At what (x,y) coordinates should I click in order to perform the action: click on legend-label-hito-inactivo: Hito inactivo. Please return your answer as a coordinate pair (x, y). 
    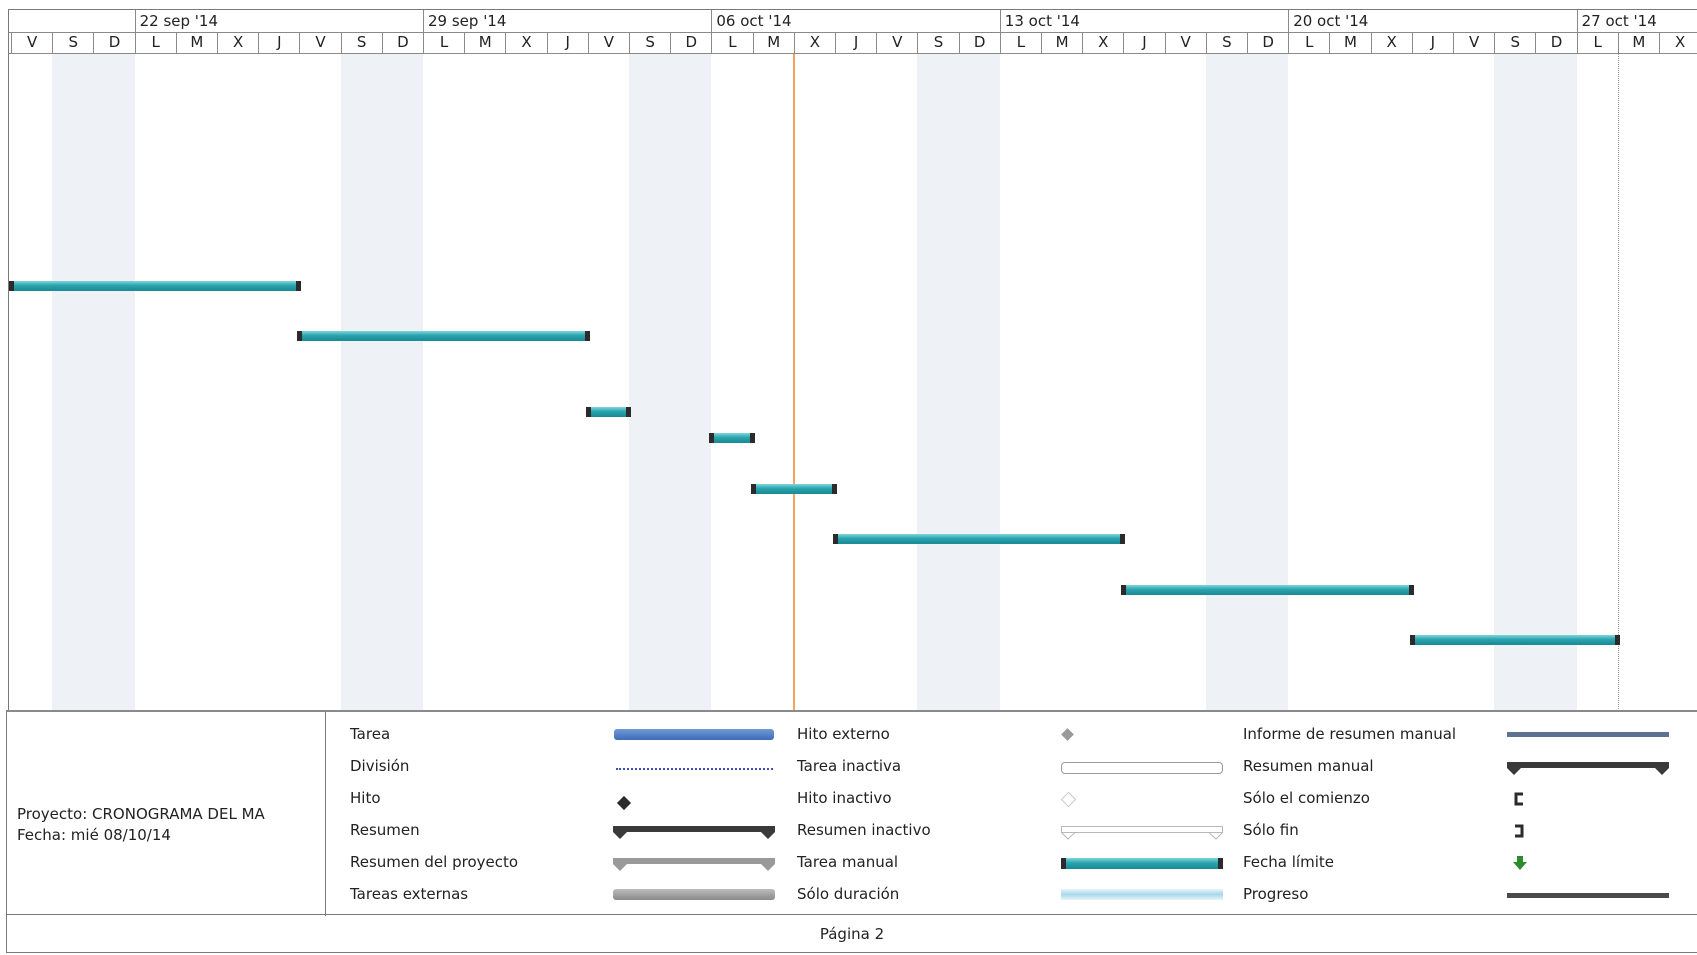
    Looking at the image, I should click on (844, 798).